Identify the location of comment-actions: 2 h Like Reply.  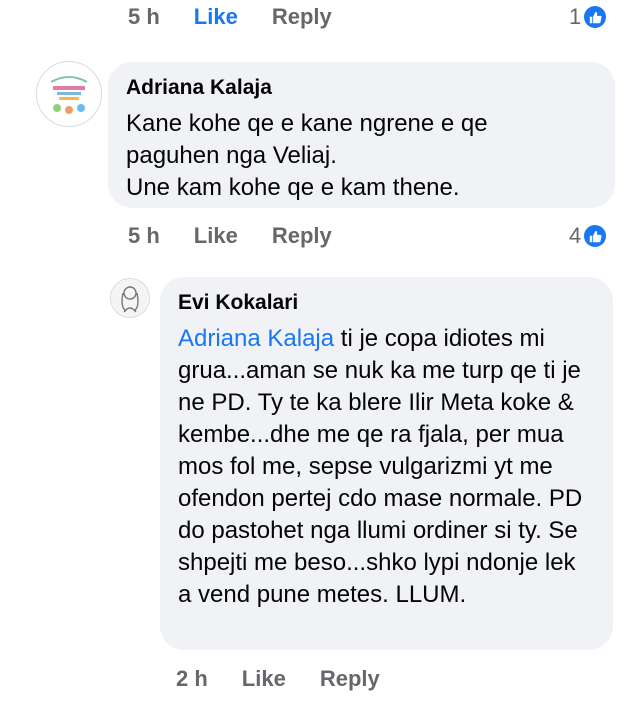
(295, 679).